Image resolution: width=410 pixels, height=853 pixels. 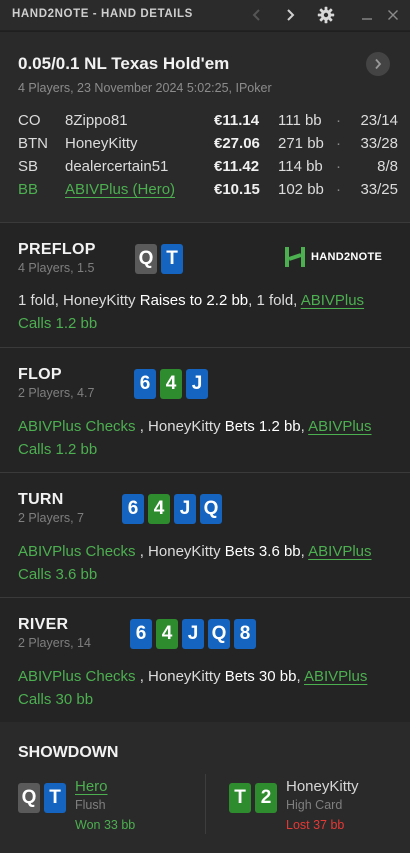 What do you see at coordinates (205, 15) in the screenshot?
I see `title-bar: HAND2NOTE - HAND DETAILS` at bounding box center [205, 15].